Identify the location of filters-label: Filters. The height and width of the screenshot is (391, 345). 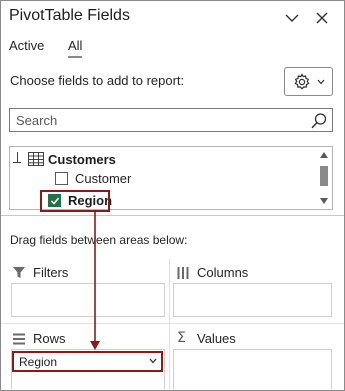
(51, 272).